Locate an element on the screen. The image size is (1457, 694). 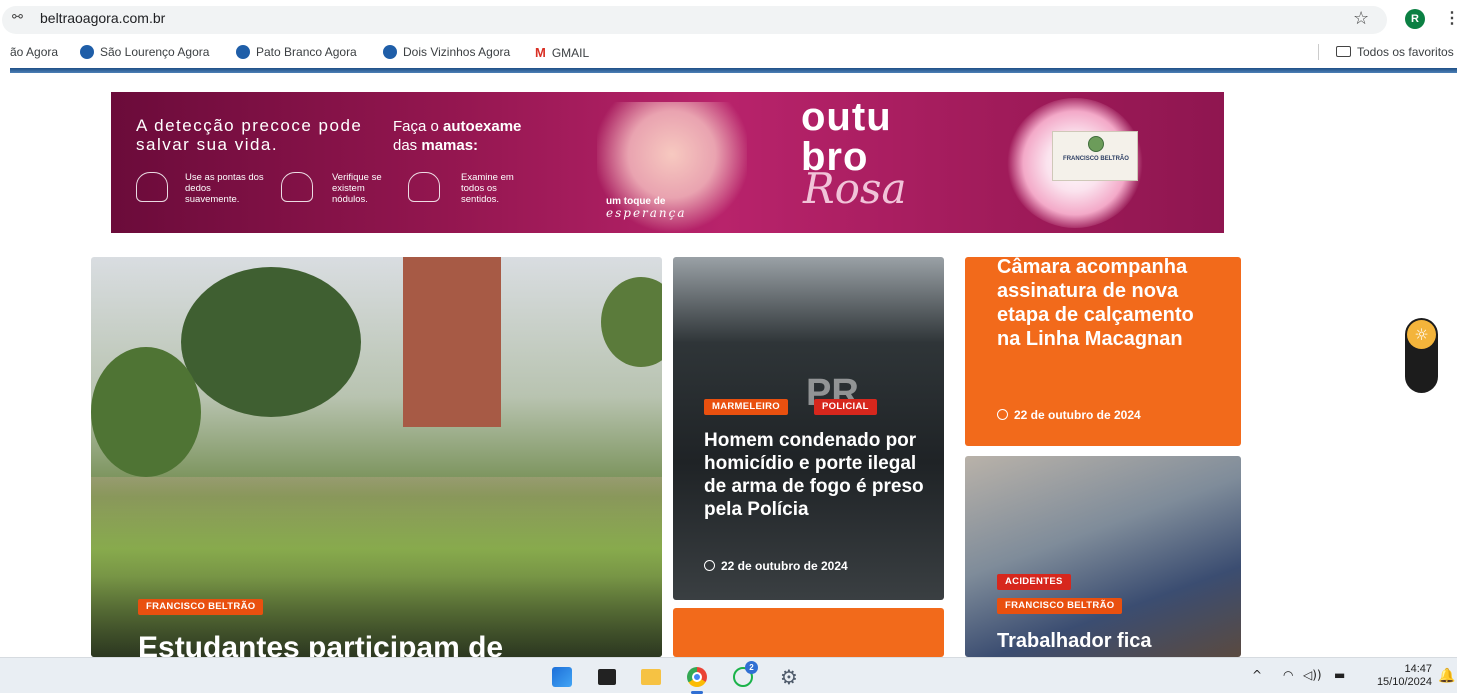
bookmark-pato-branco-agora: Pato Branco Agora is located at coordinates (296, 52).